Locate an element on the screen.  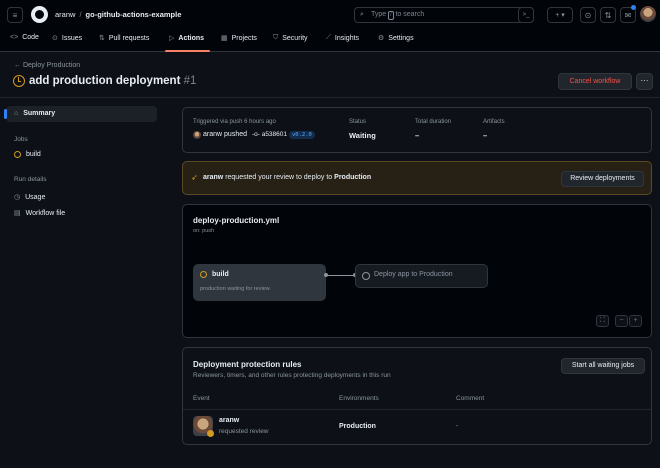
duration-label: Total duration is located at coordinates (433, 122).